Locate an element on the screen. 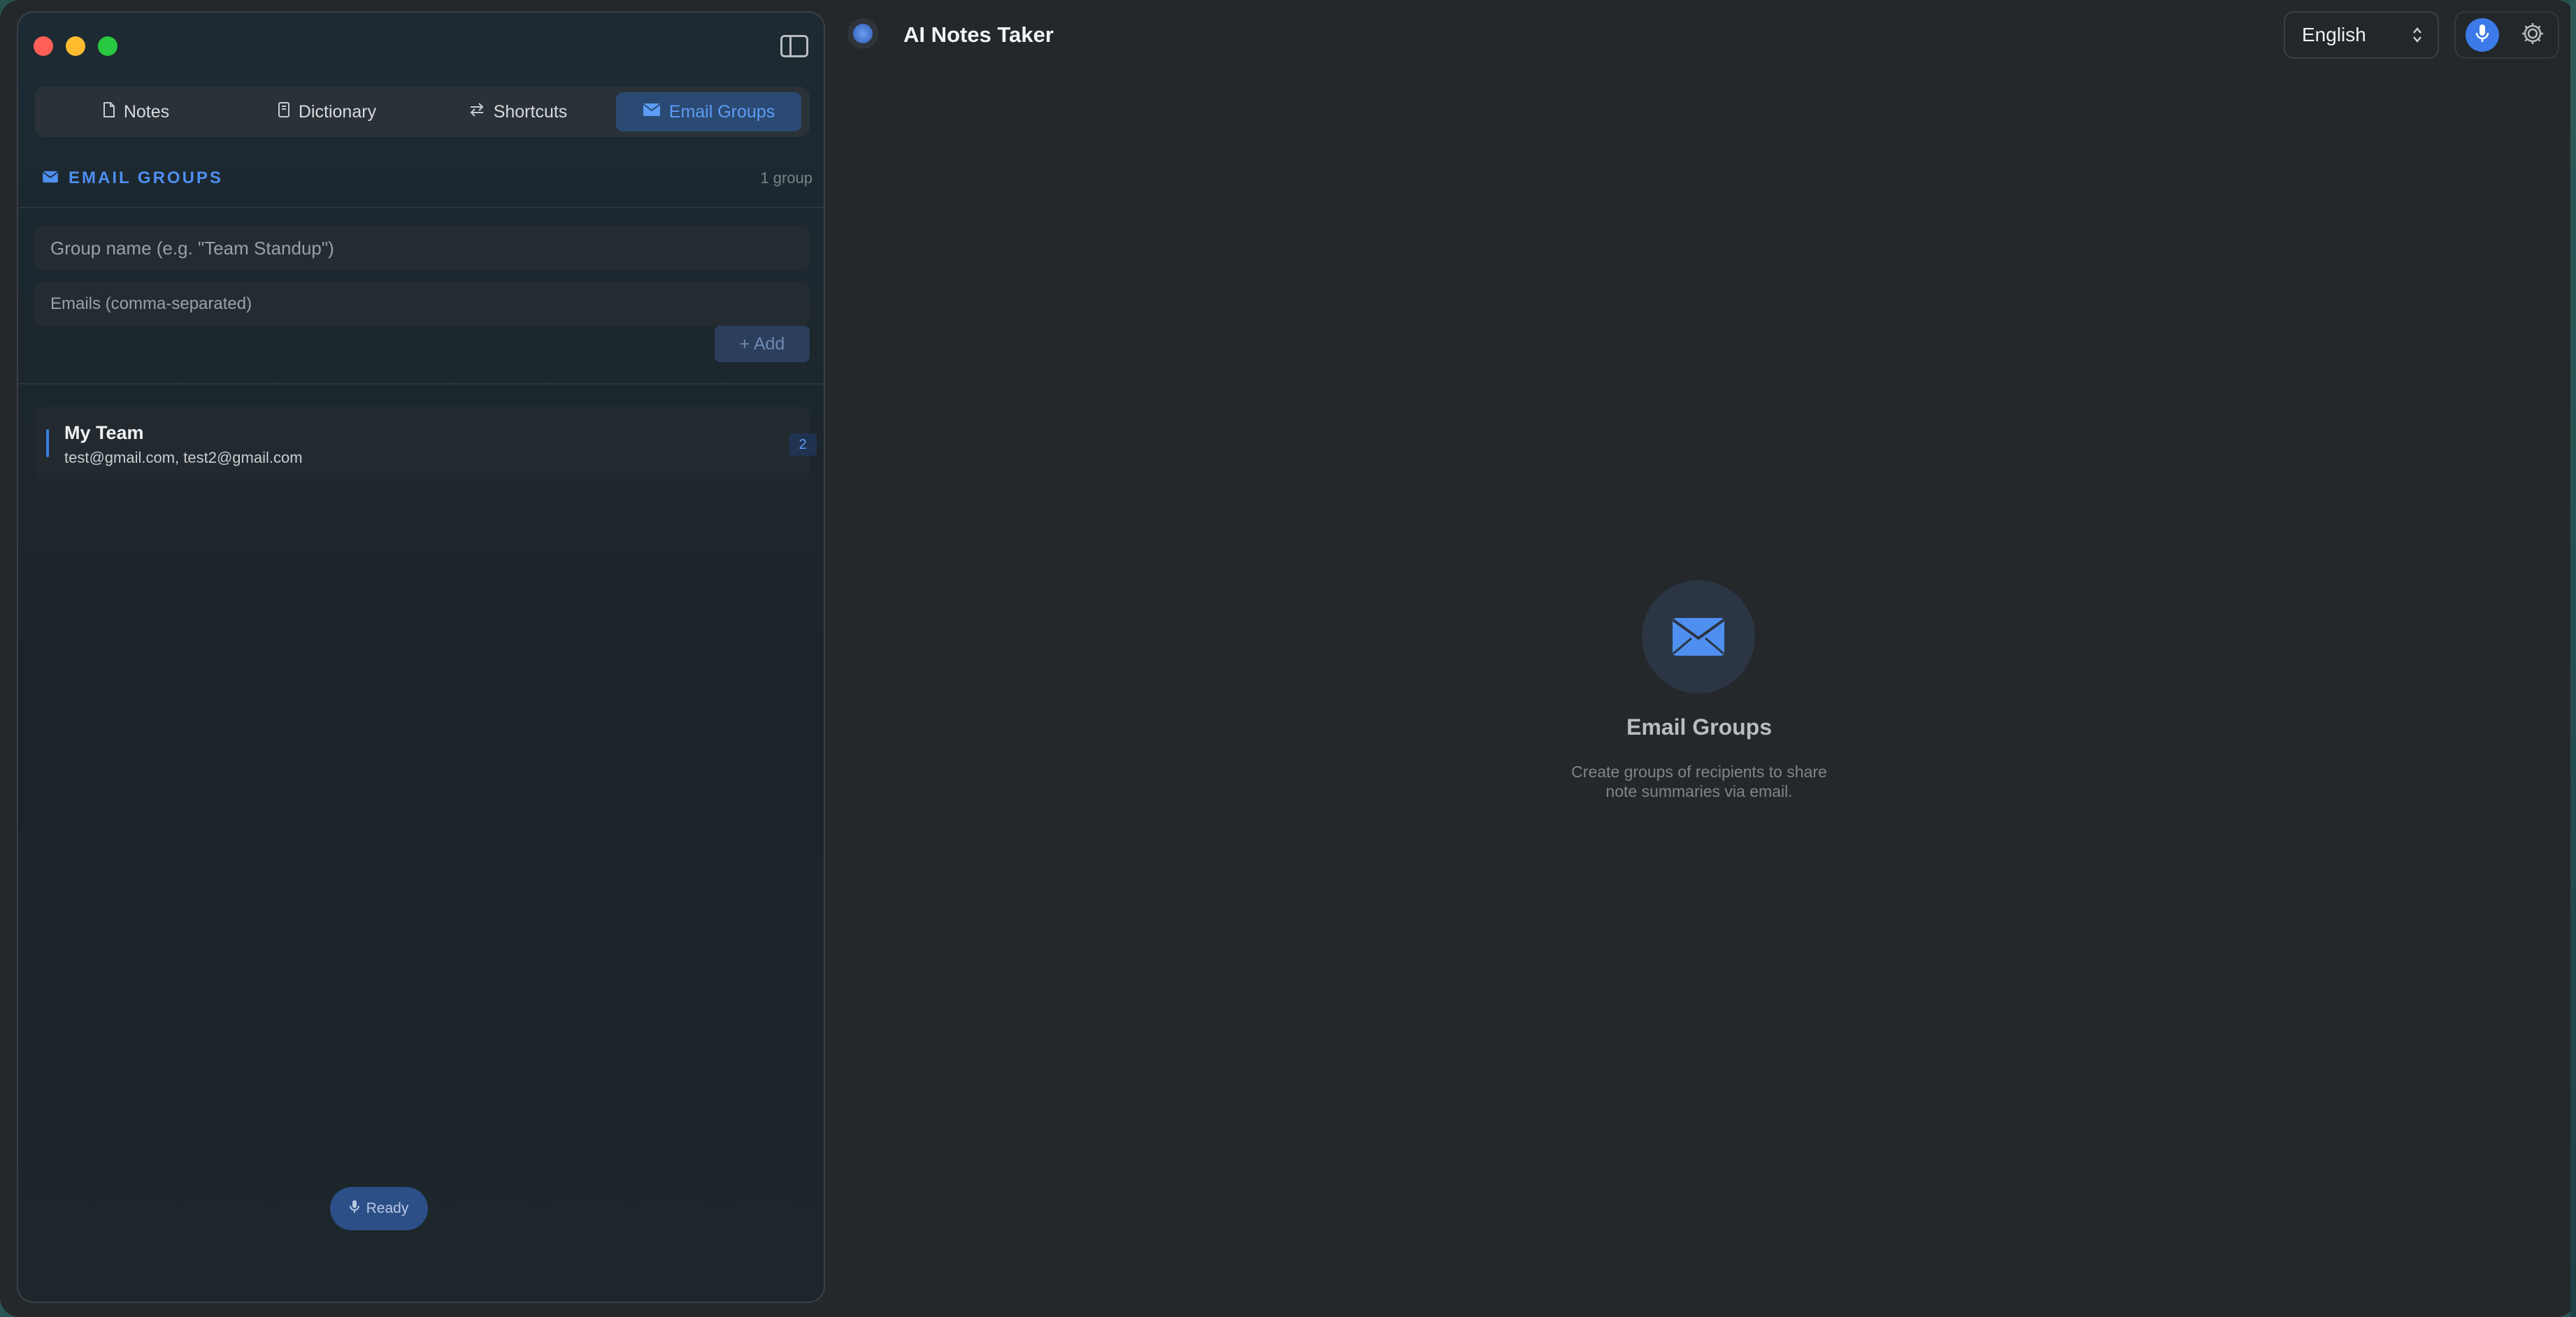 The height and width of the screenshot is (1317, 2576). empty-state-line-2: note summaries via email. is located at coordinates (1699, 791).